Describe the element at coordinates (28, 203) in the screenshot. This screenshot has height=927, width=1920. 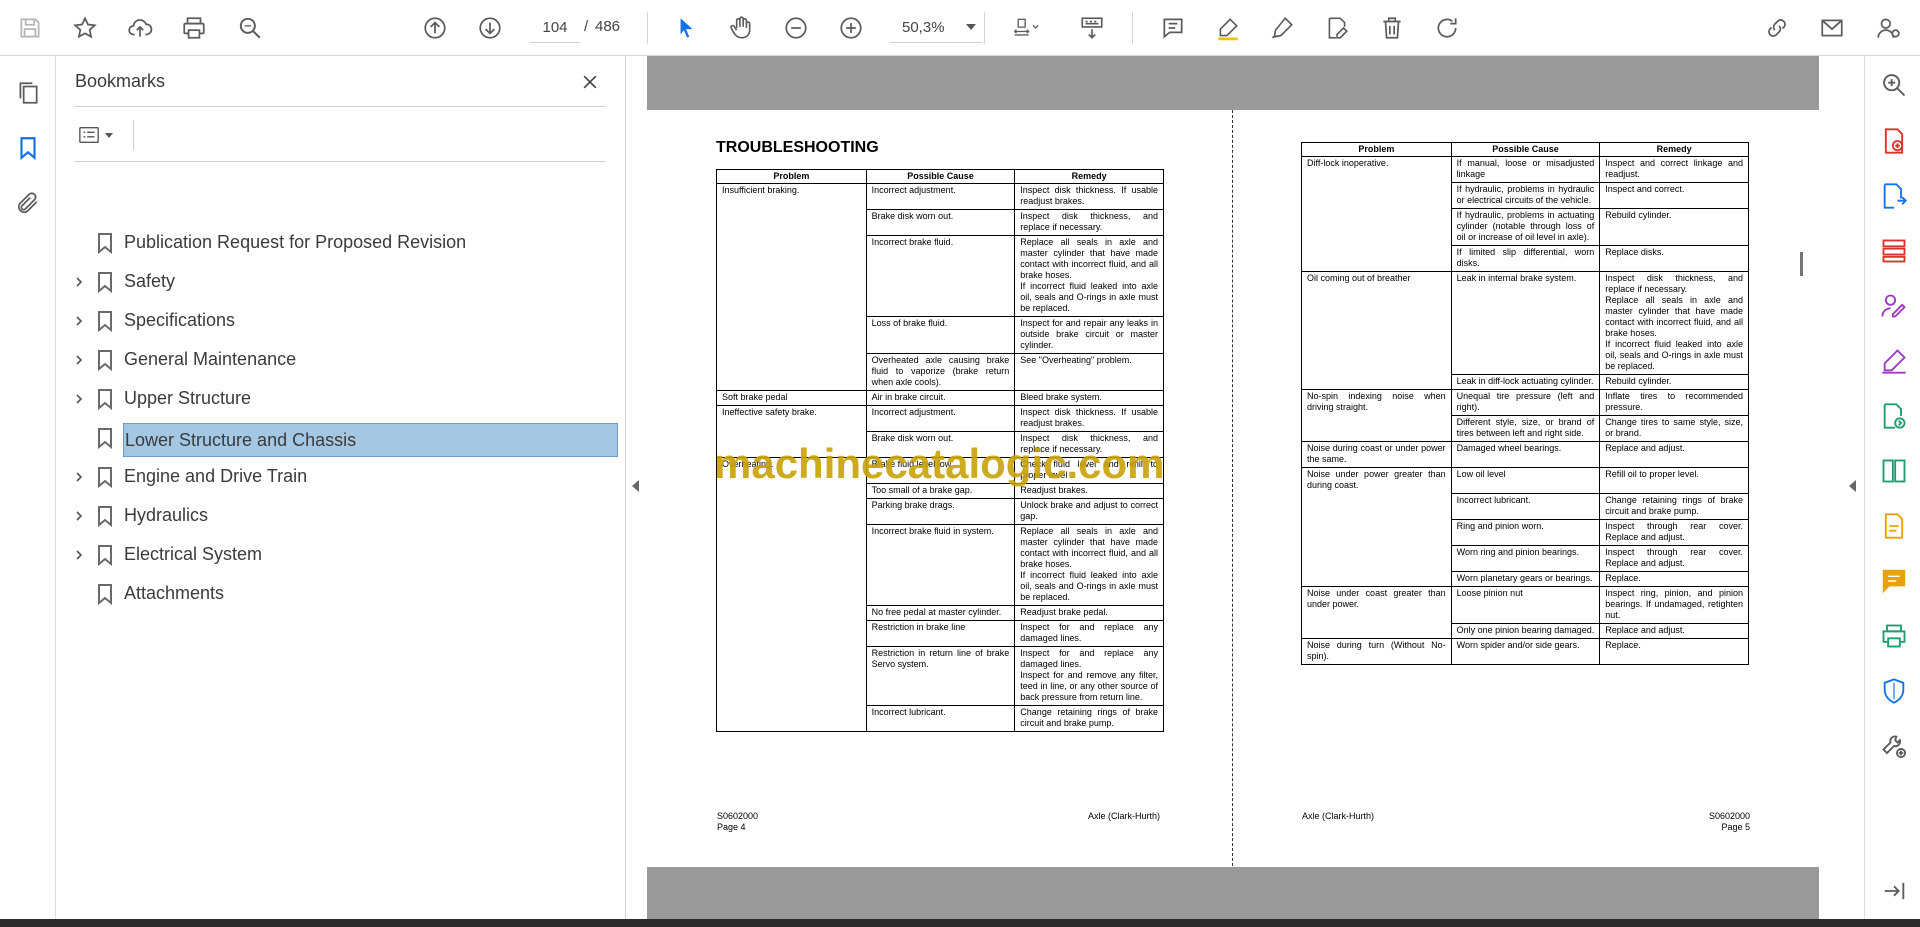
I see `attachments-icon` at that location.